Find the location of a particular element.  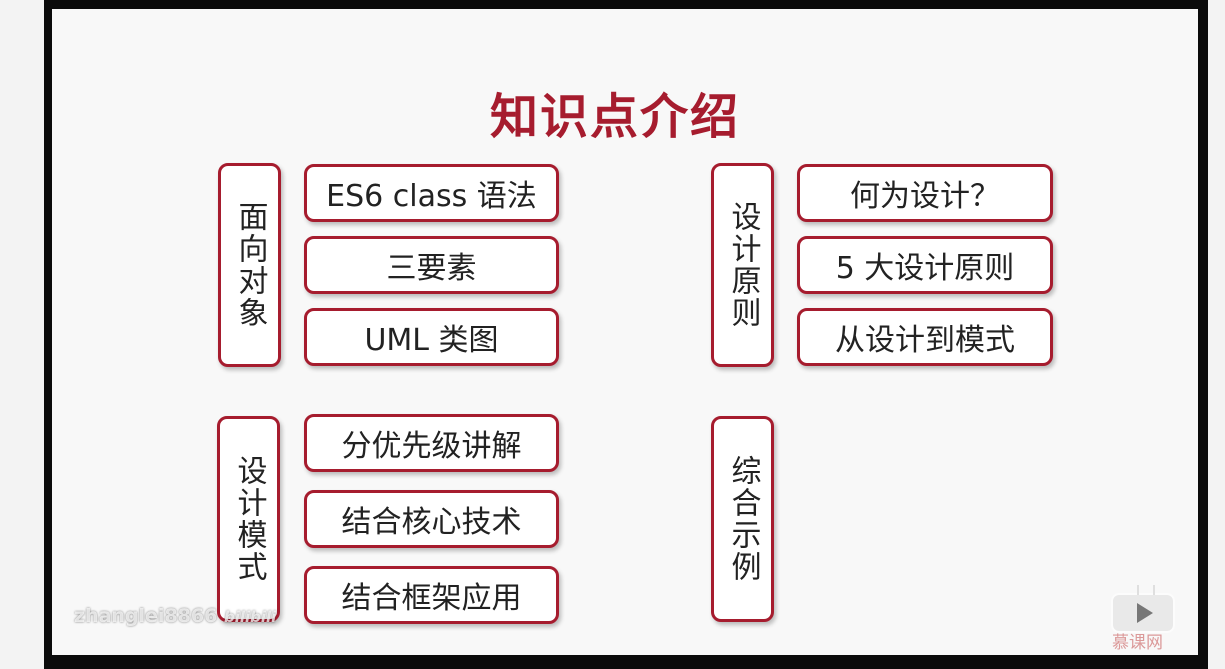

item-what-is-design: 何为设计？ is located at coordinates (925, 193).